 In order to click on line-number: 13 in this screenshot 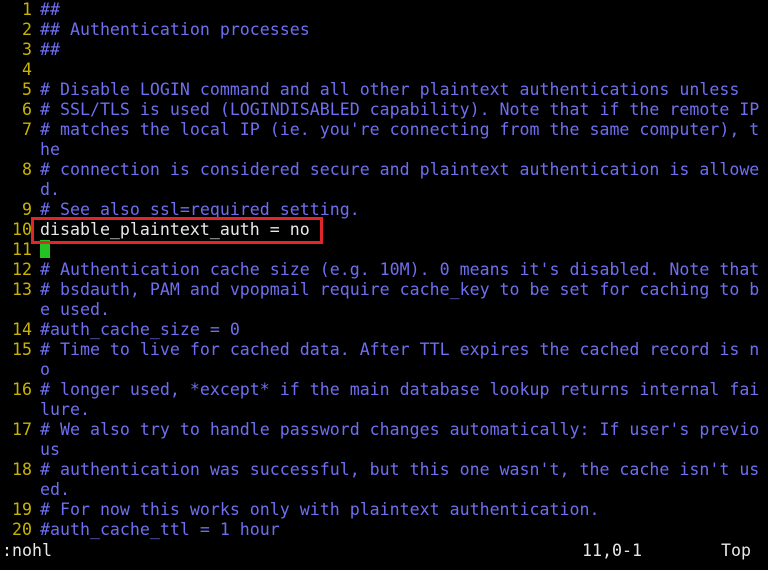, I will do `click(22, 289)`.